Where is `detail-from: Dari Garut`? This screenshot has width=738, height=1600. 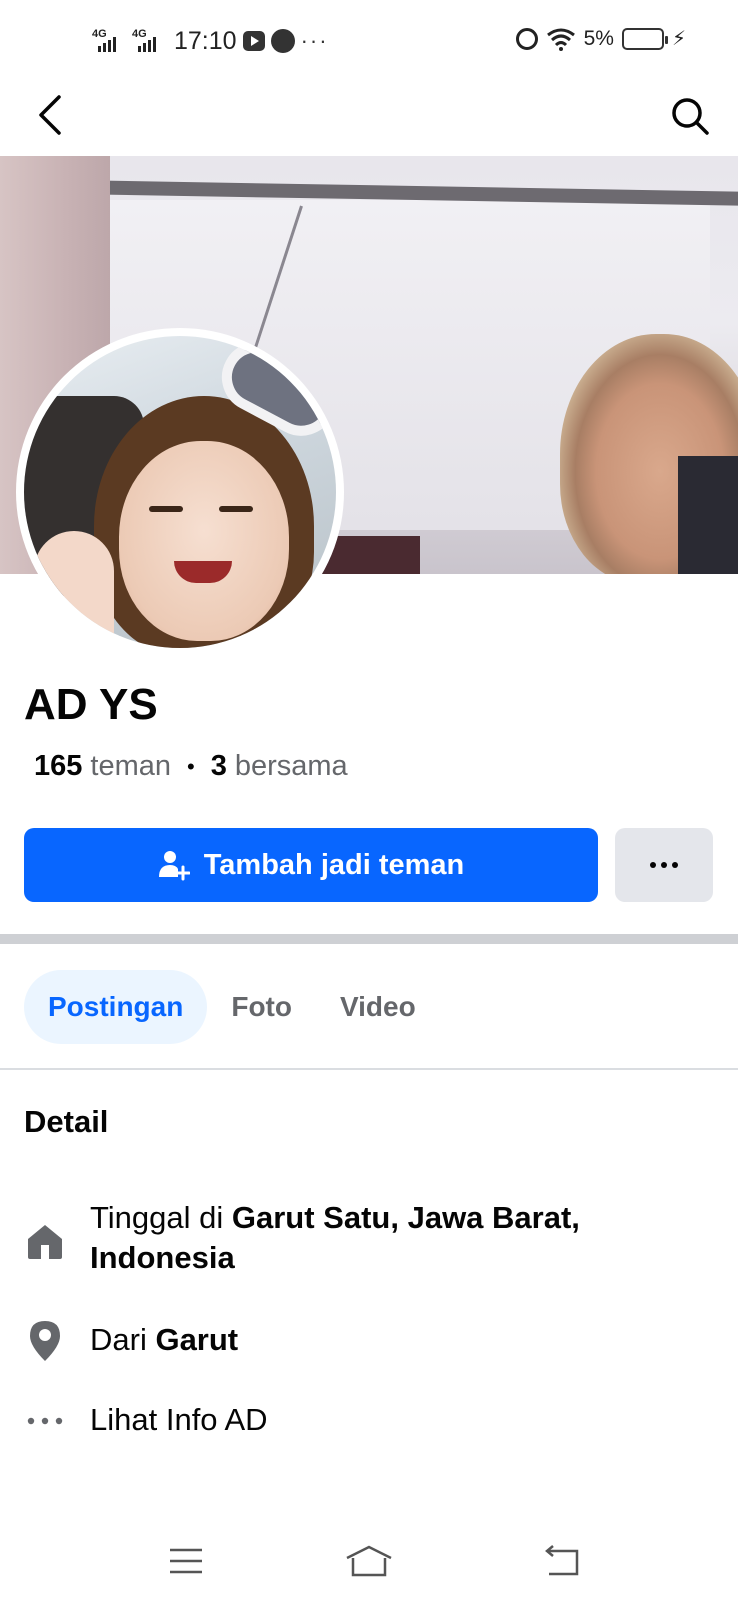
detail-from: Dari Garut is located at coordinates (337, 1341).